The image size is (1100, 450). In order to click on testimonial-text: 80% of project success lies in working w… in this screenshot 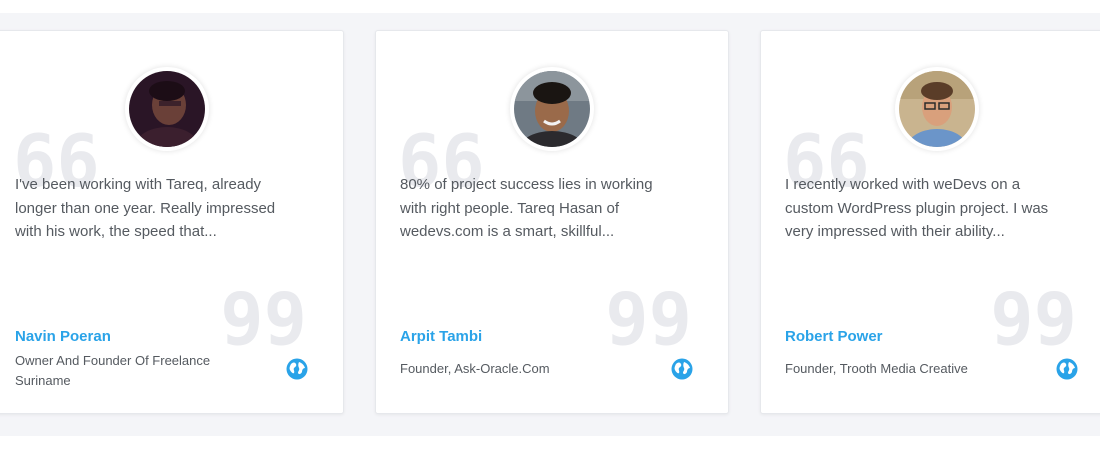, I will do `click(526, 208)`.